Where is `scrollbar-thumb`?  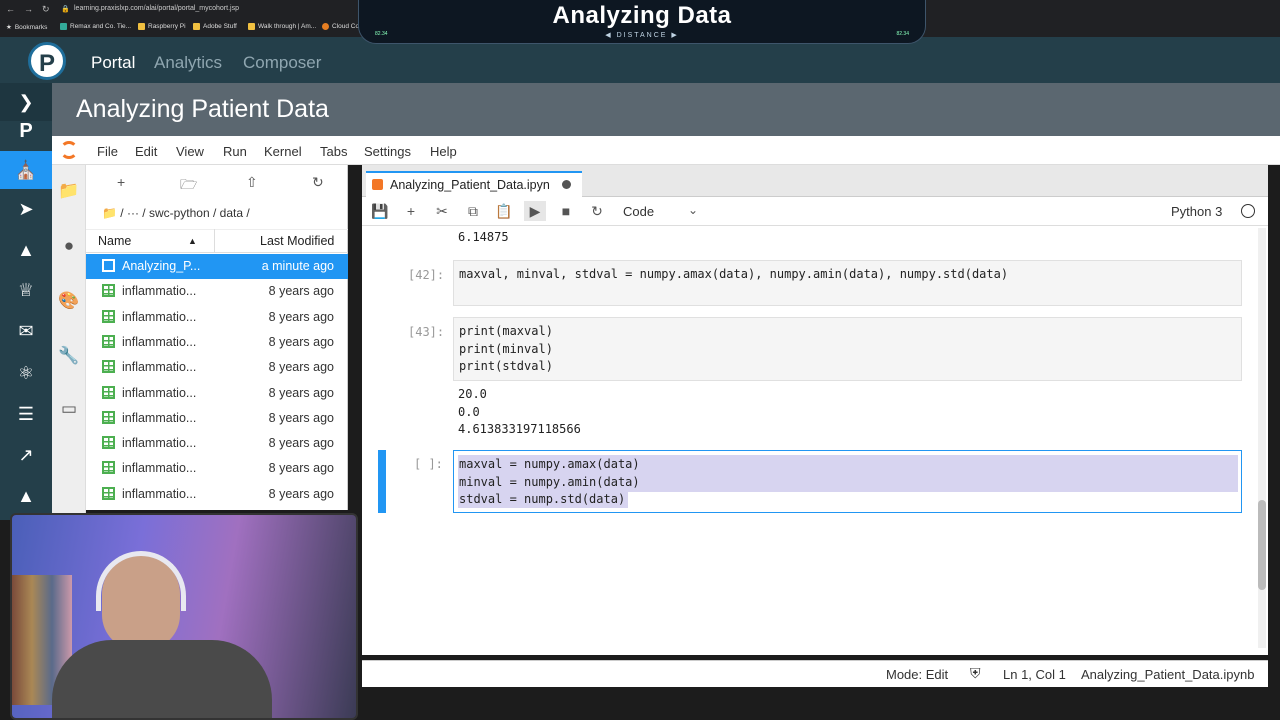
scrollbar-thumb is located at coordinates (1262, 545).